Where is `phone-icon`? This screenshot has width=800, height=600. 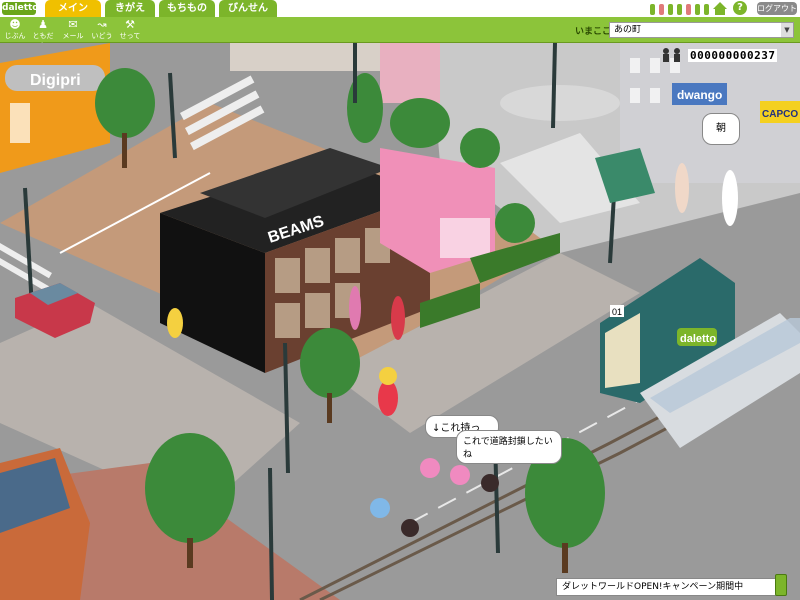 phone-icon is located at coordinates (781, 585).